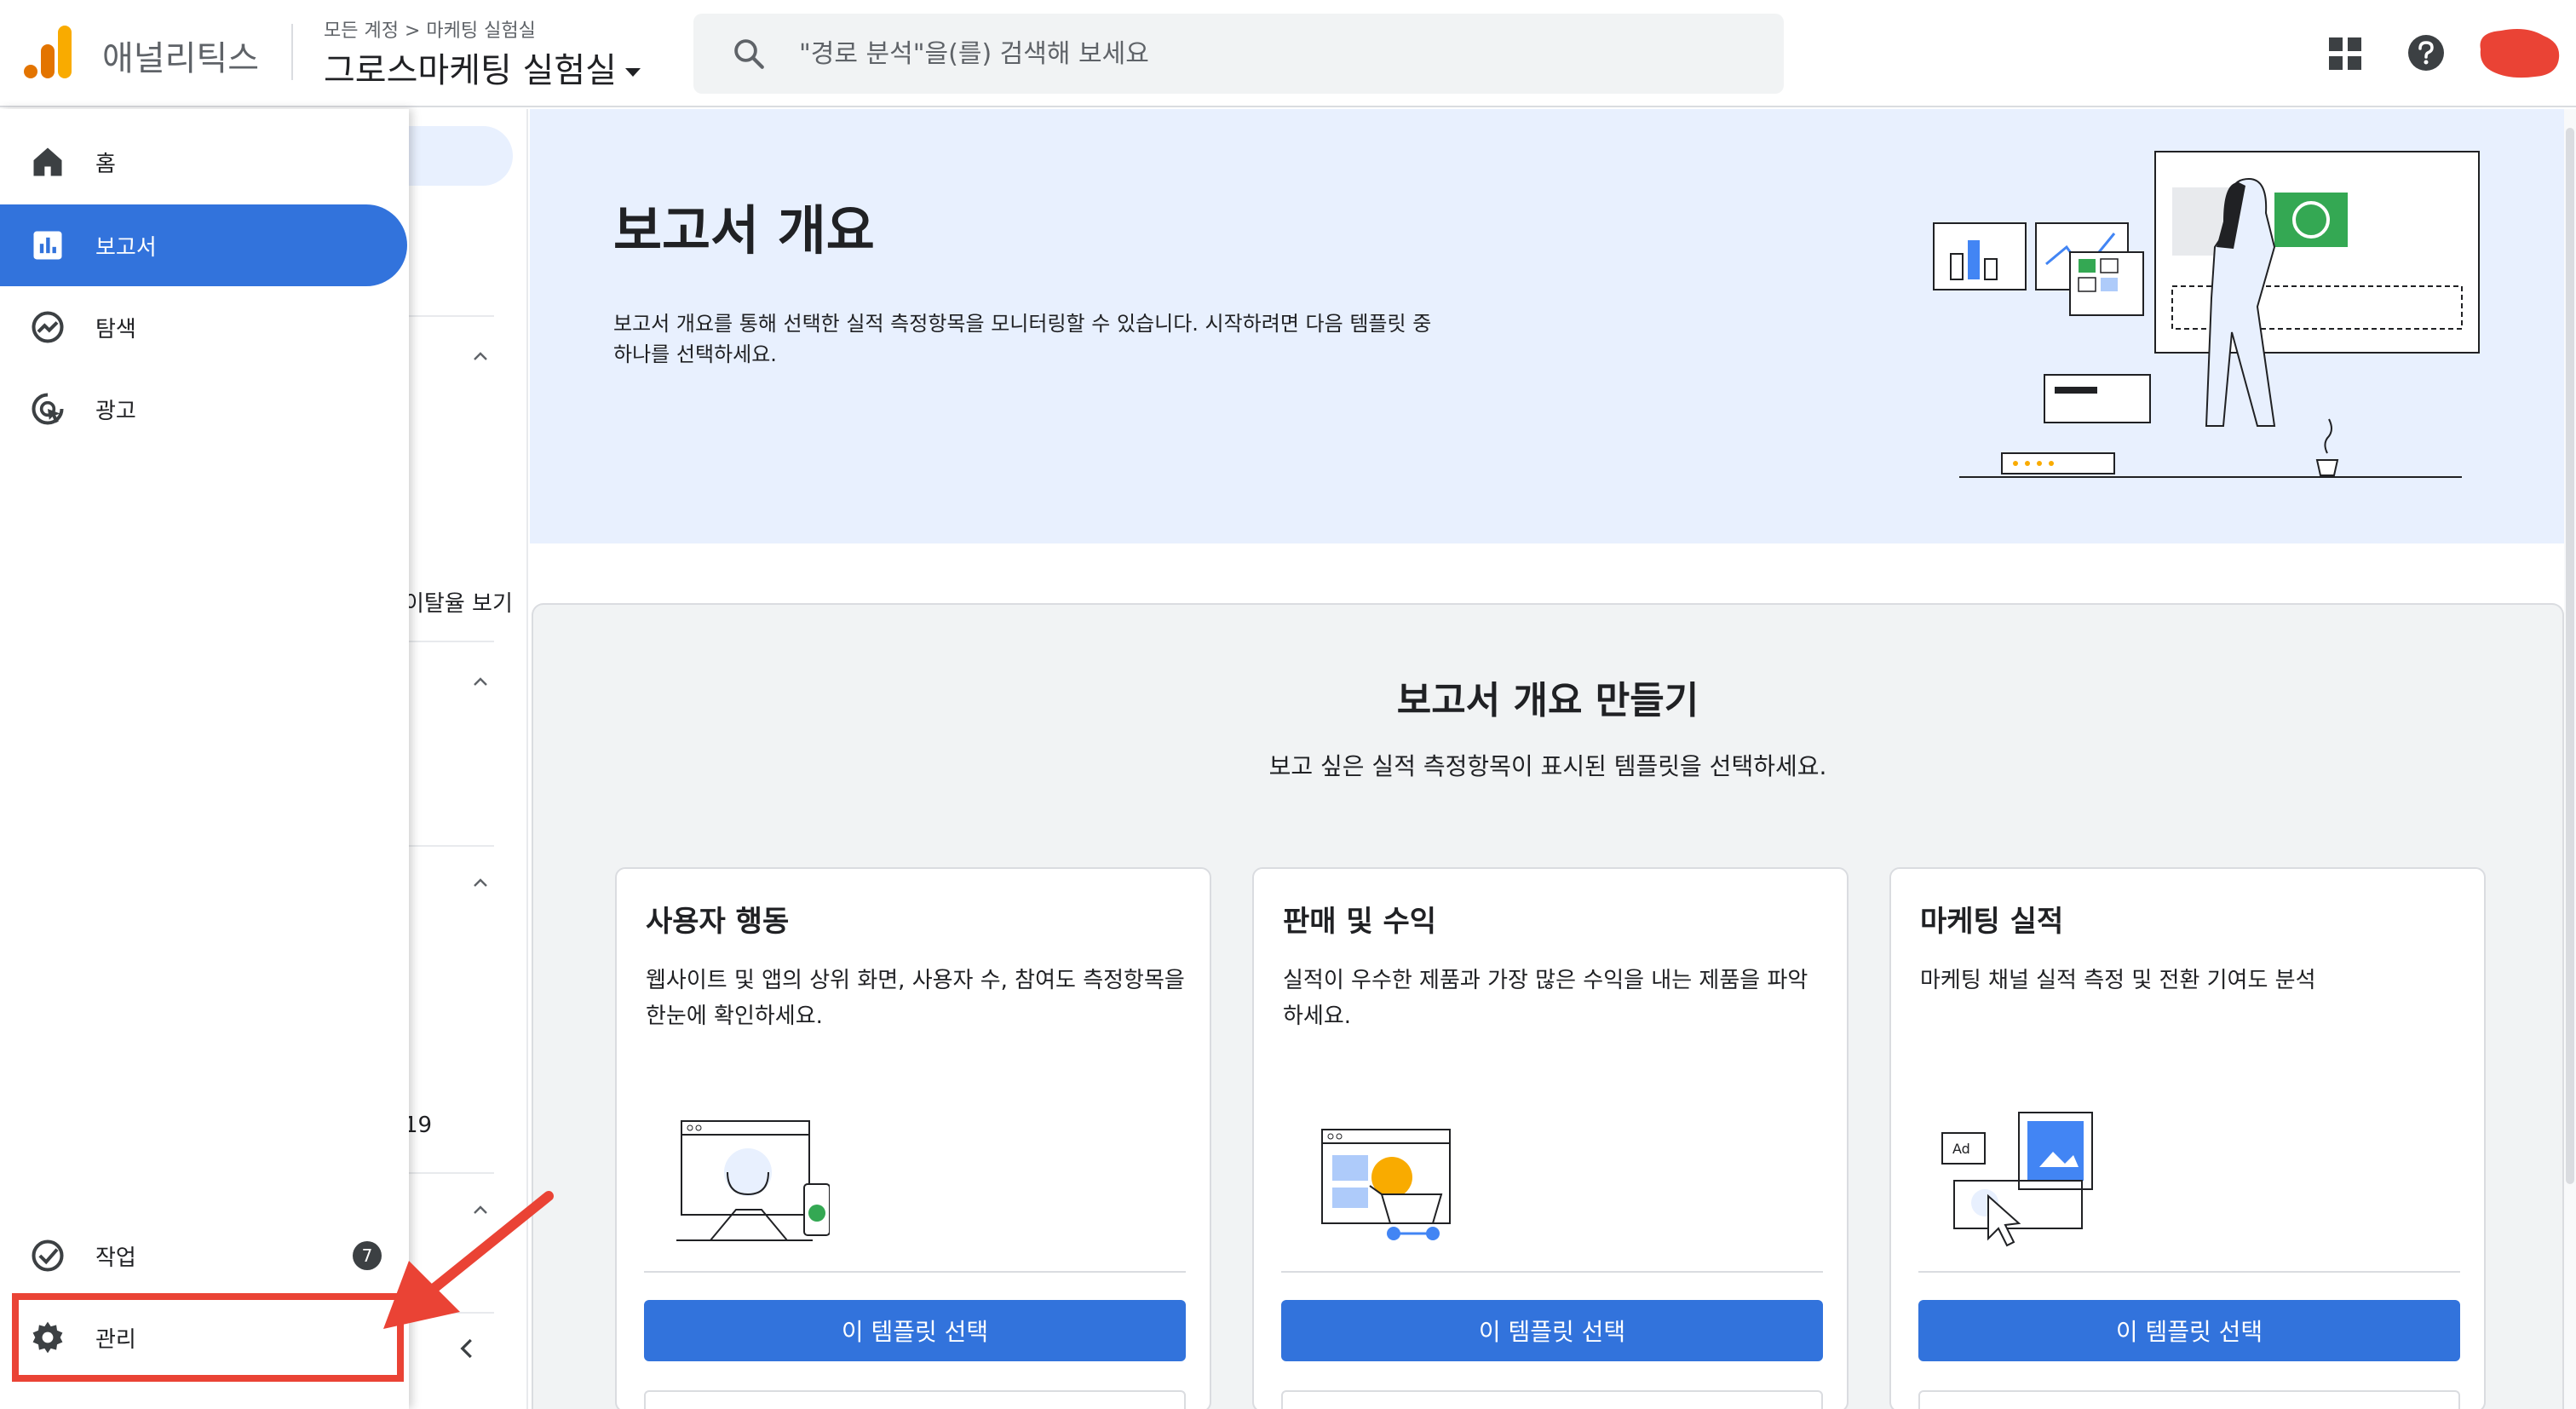 This screenshot has height=1409, width=2576. Describe the element at coordinates (744, 230) in the screenshot. I see `page-title: 보고서 개요` at that location.